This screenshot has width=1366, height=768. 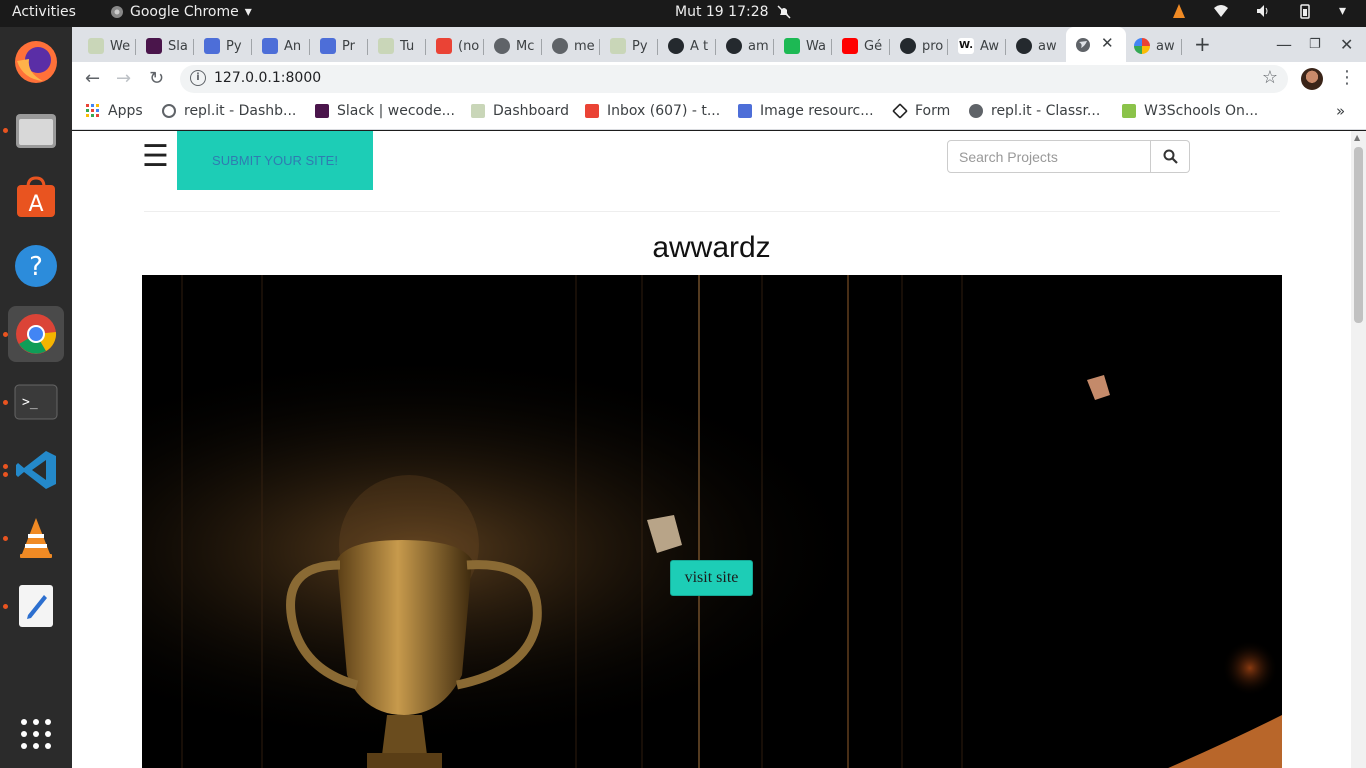 I want to click on site-title: awwardz, so click(x=711, y=247).